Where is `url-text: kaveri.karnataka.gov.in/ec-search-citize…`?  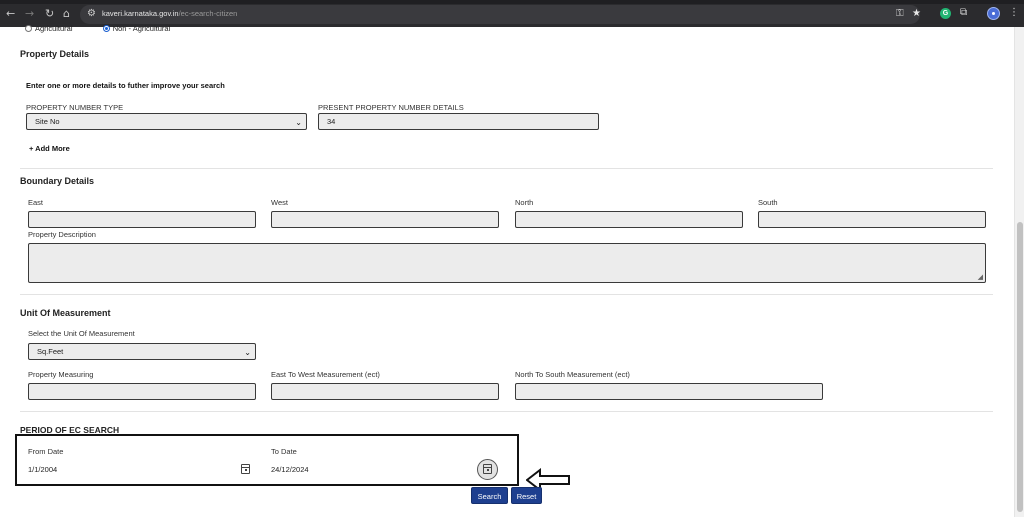 url-text: kaveri.karnataka.gov.in/ec-search-citize… is located at coordinates (169, 13).